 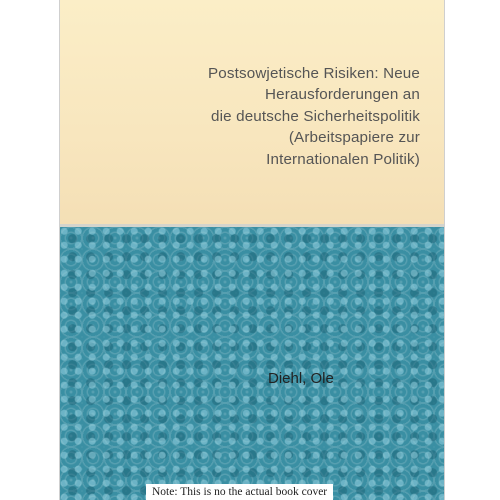 What do you see at coordinates (301, 378) in the screenshot?
I see `book-author: Diehl, Ole` at bounding box center [301, 378].